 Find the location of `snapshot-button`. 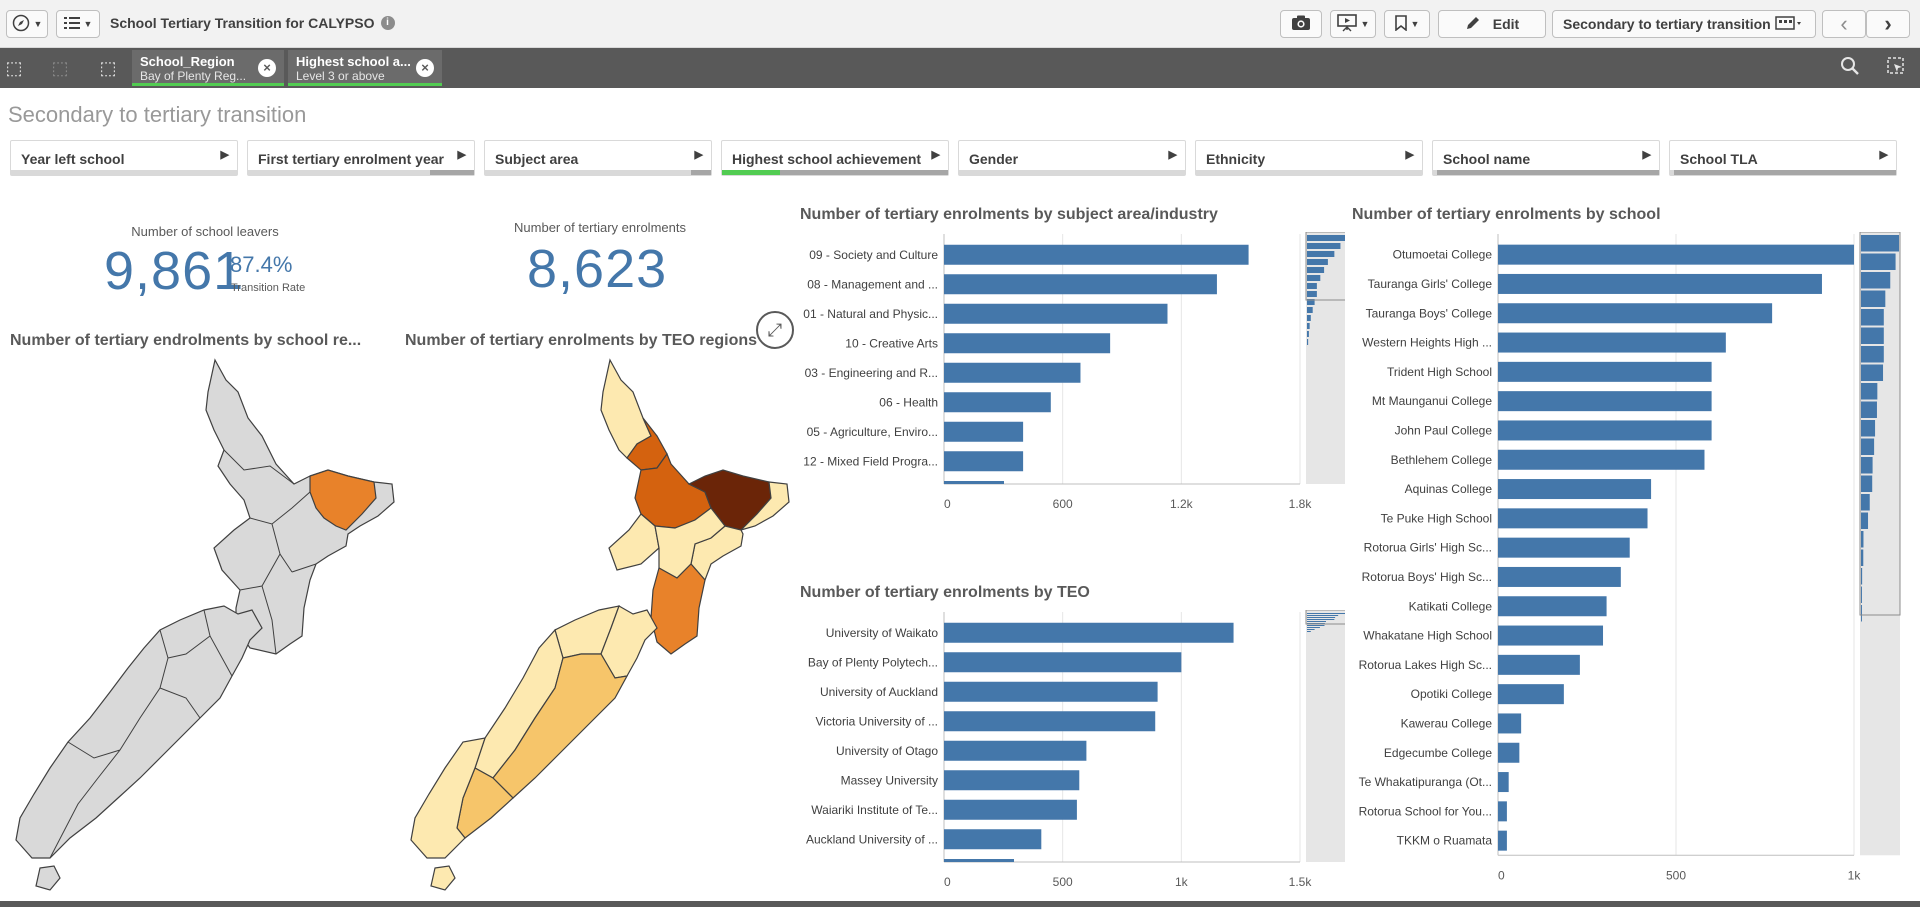

snapshot-button is located at coordinates (1301, 24).